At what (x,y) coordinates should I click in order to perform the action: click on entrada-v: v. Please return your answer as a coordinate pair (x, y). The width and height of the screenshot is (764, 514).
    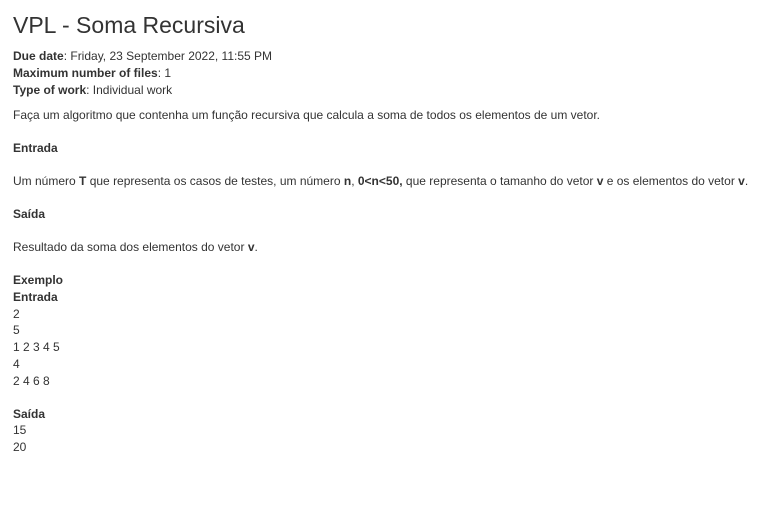
    Looking at the image, I should click on (741, 181).